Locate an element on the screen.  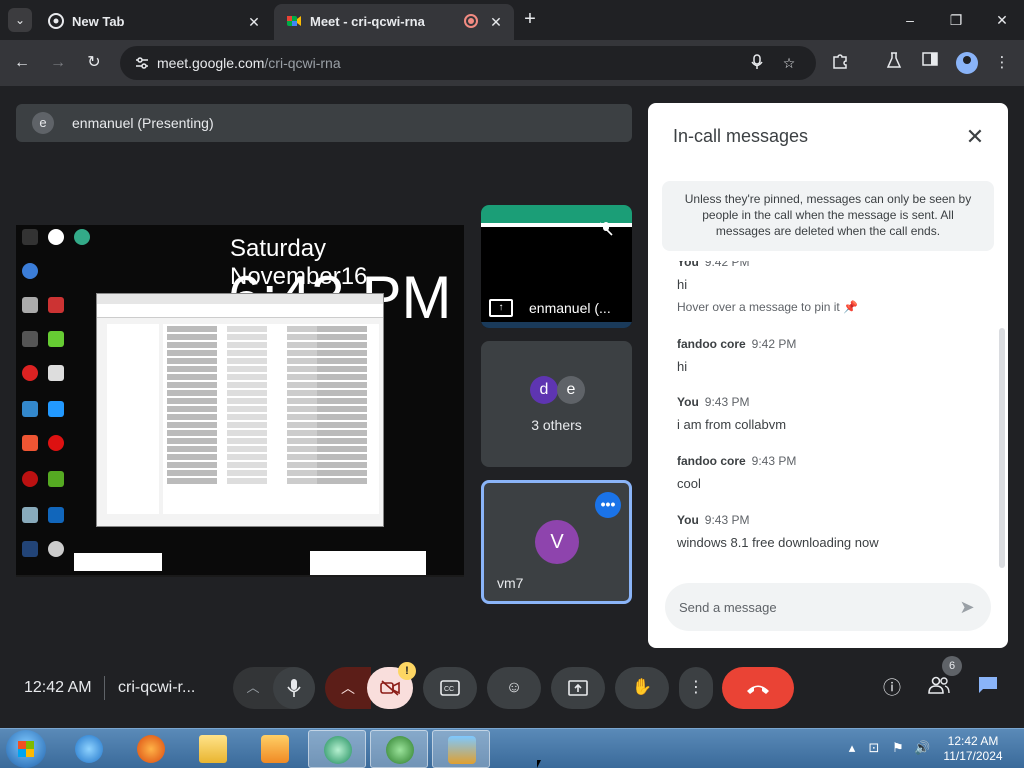
system-clock: 12:42 AM 11/17/2024 is located at coordinates (973, 749).